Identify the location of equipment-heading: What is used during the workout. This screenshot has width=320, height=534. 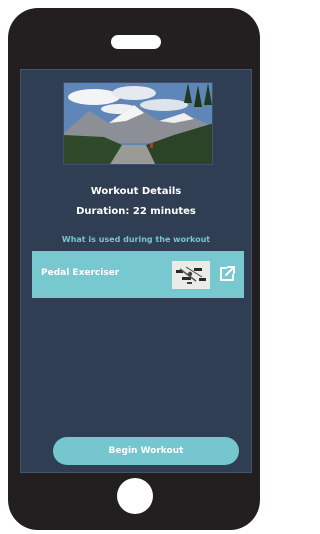
(136, 239).